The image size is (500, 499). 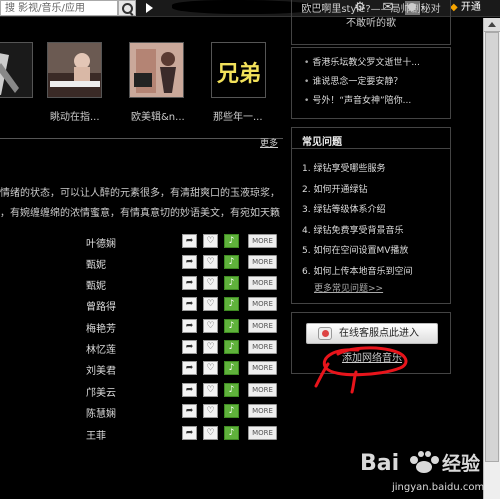 I want to click on faq-item: 2. 如何开通绿钻, so click(x=334, y=188).